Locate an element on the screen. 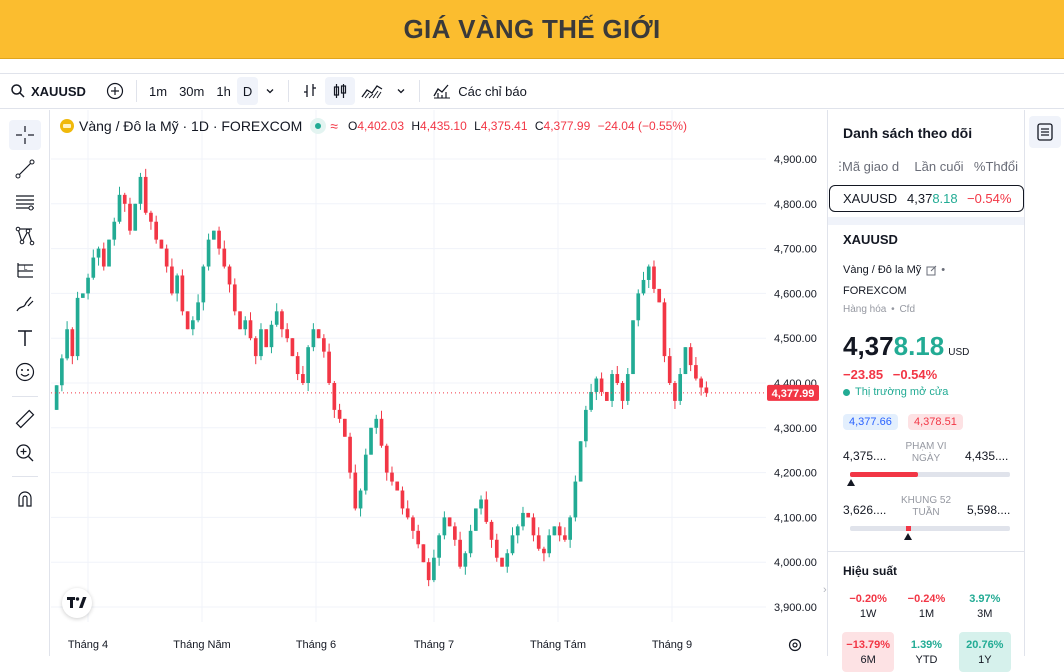  watchlist-header: ⋮ Mã giao d Lần cuối %Thđổi is located at coordinates (926, 166).